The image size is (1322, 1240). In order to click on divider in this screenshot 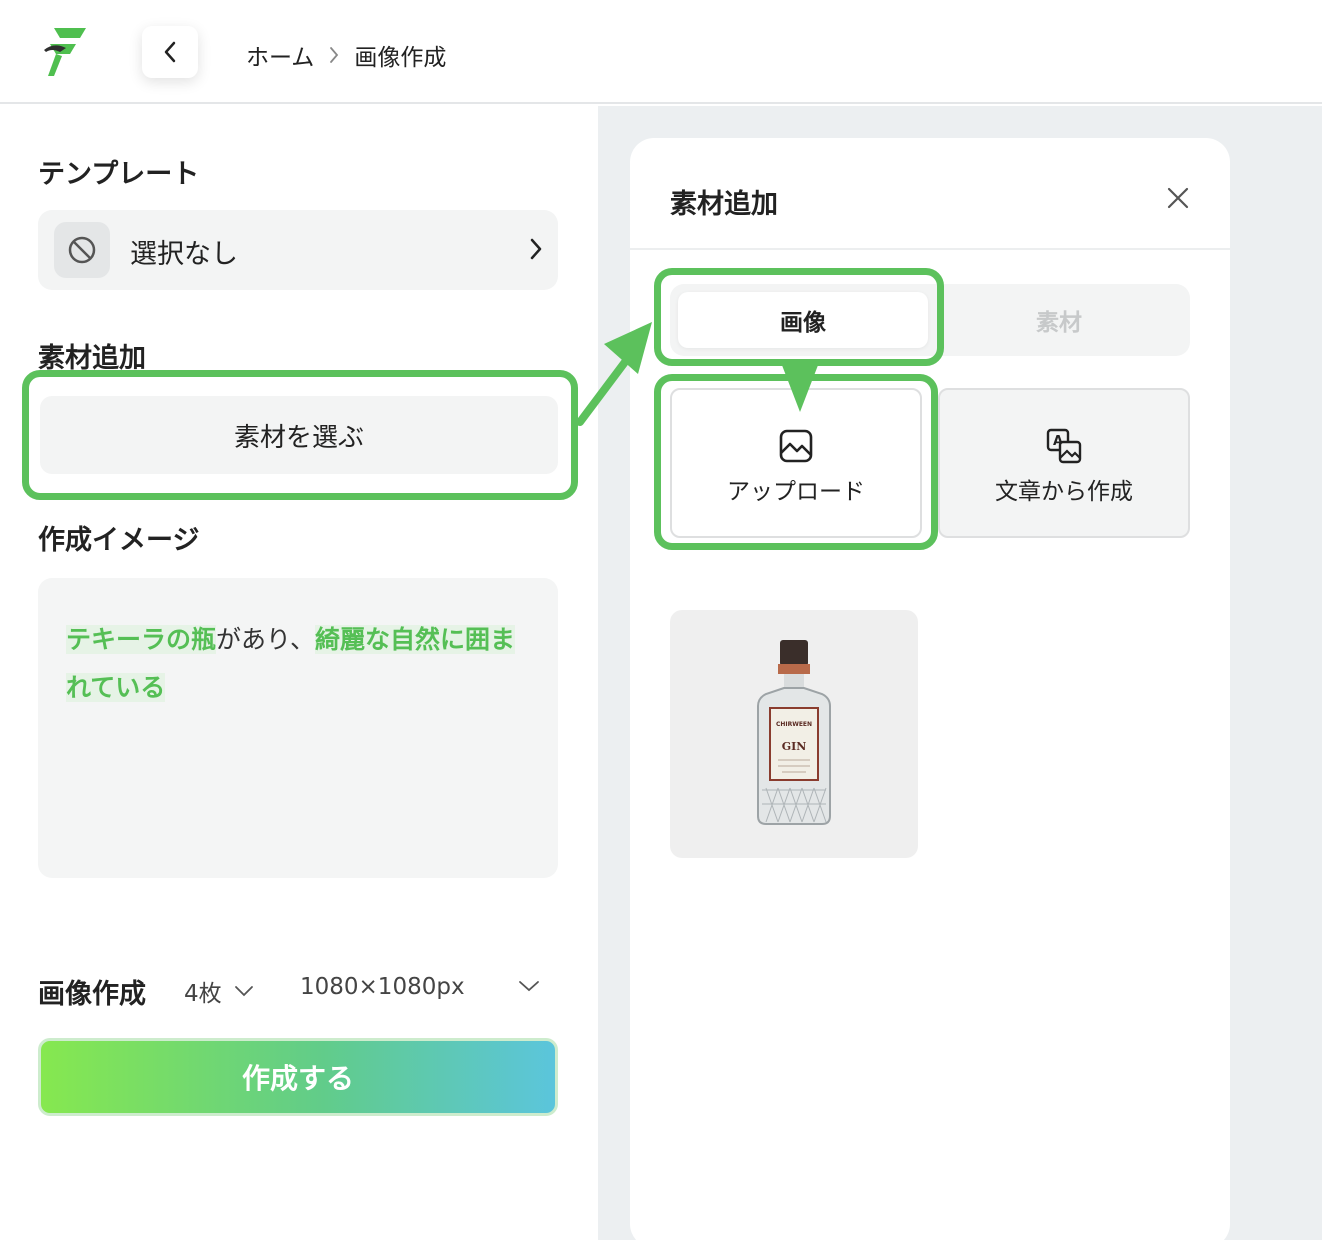, I will do `click(930, 249)`.